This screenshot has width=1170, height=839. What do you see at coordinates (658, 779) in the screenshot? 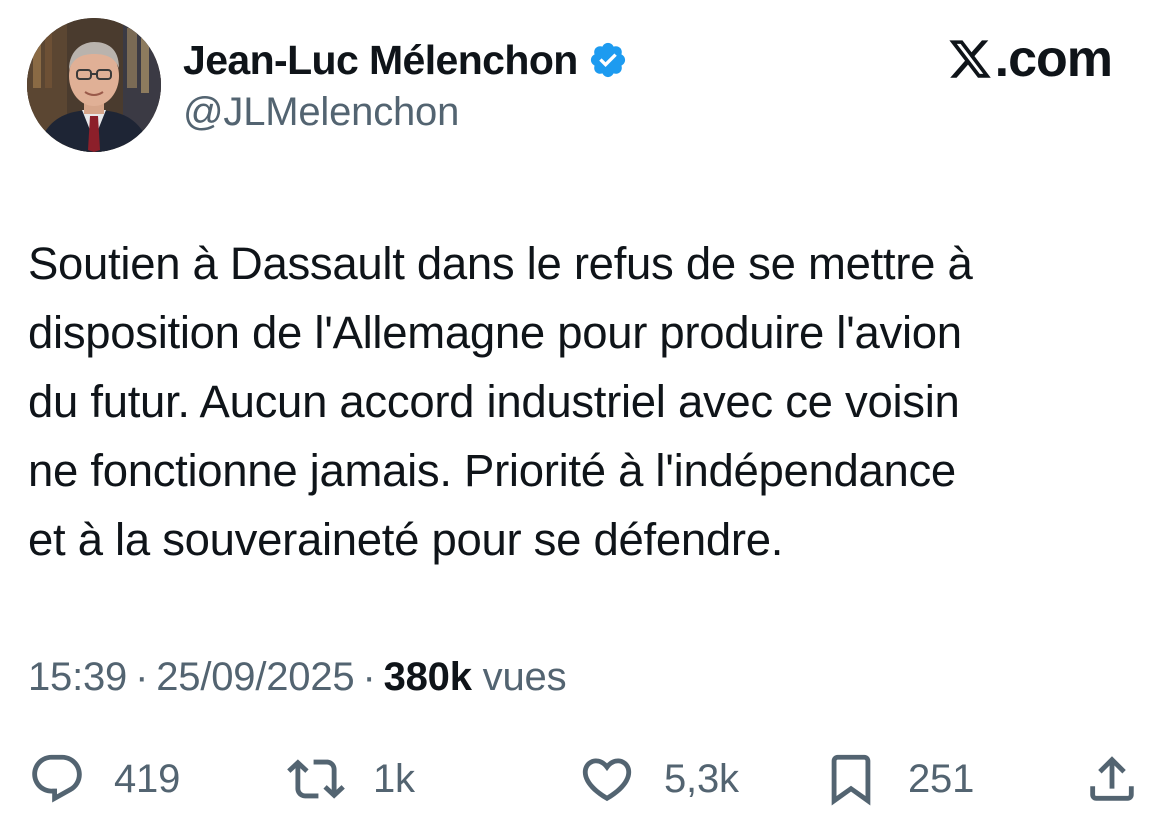
I see `like-button: 5,3k` at bounding box center [658, 779].